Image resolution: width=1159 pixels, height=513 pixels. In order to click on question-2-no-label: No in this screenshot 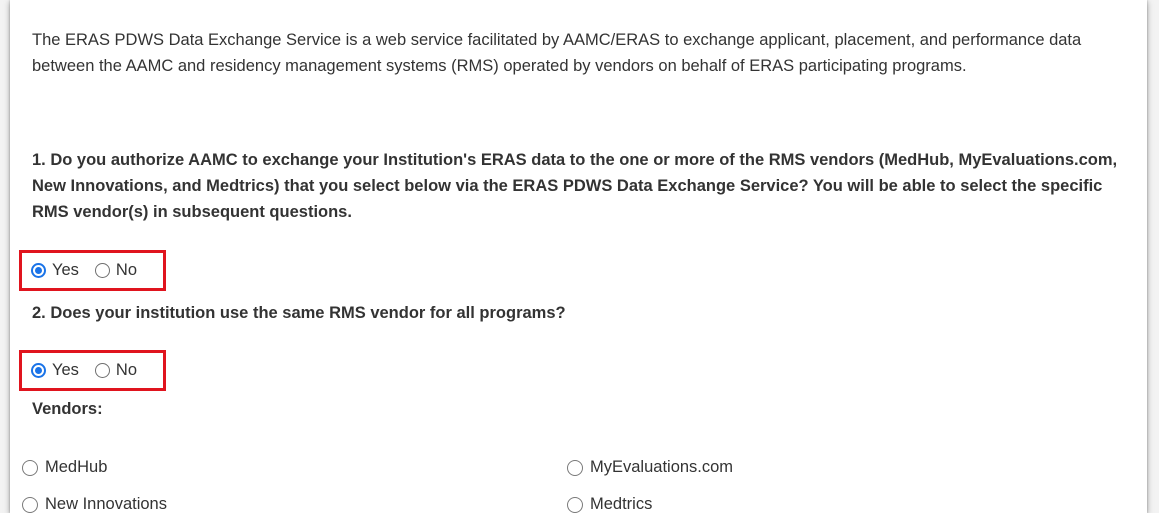, I will do `click(126, 370)`.